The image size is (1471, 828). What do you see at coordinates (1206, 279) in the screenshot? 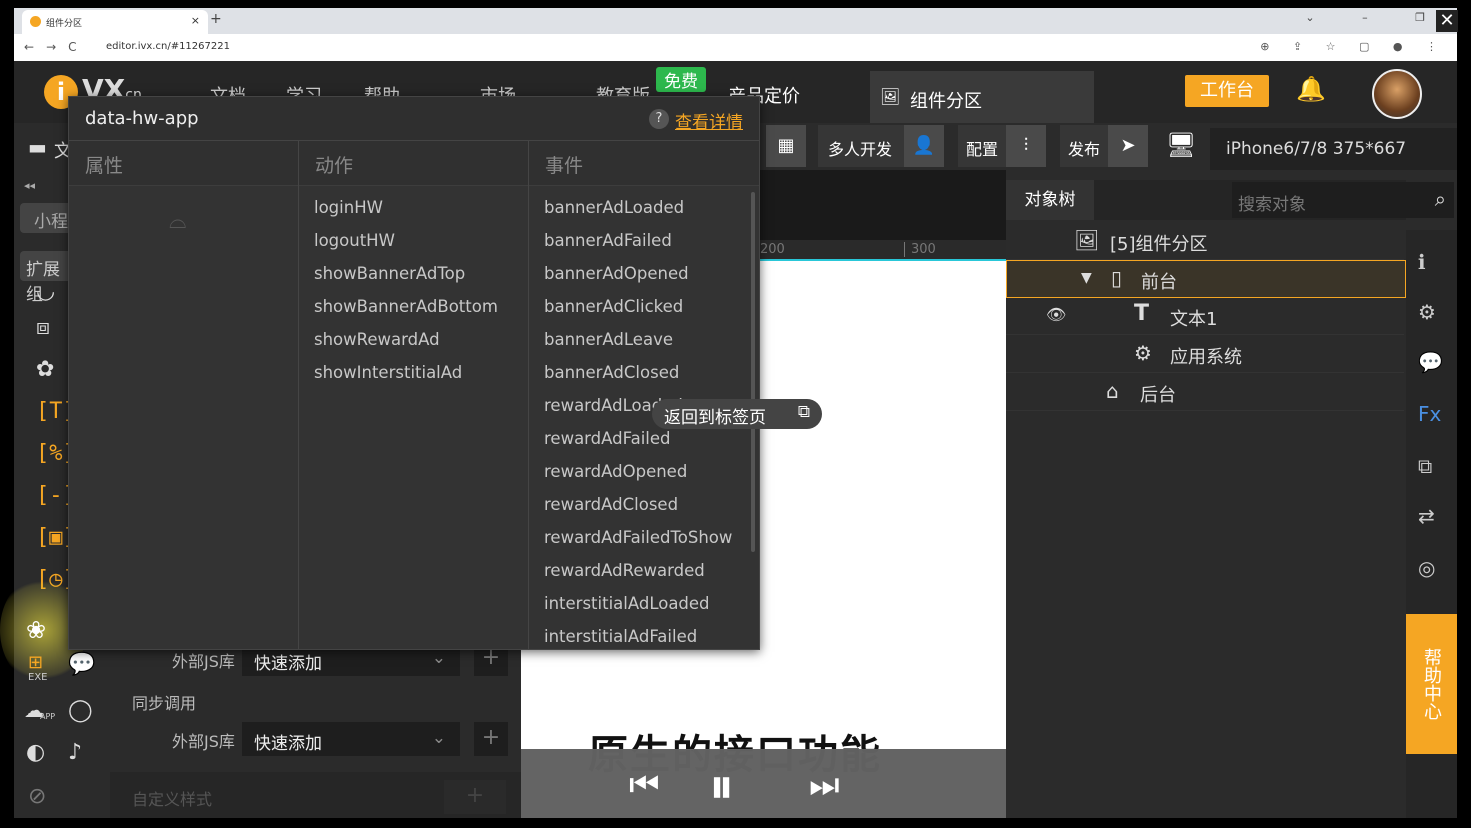
I see `tree-row-front: ▼ ▯ 前台` at bounding box center [1206, 279].